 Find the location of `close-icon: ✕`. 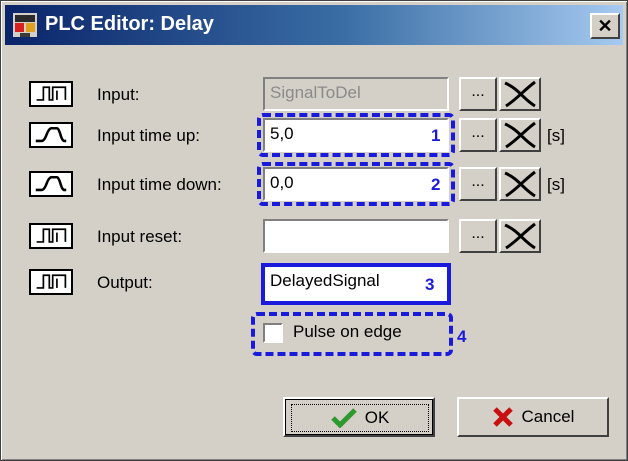

close-icon: ✕ is located at coordinates (605, 26).